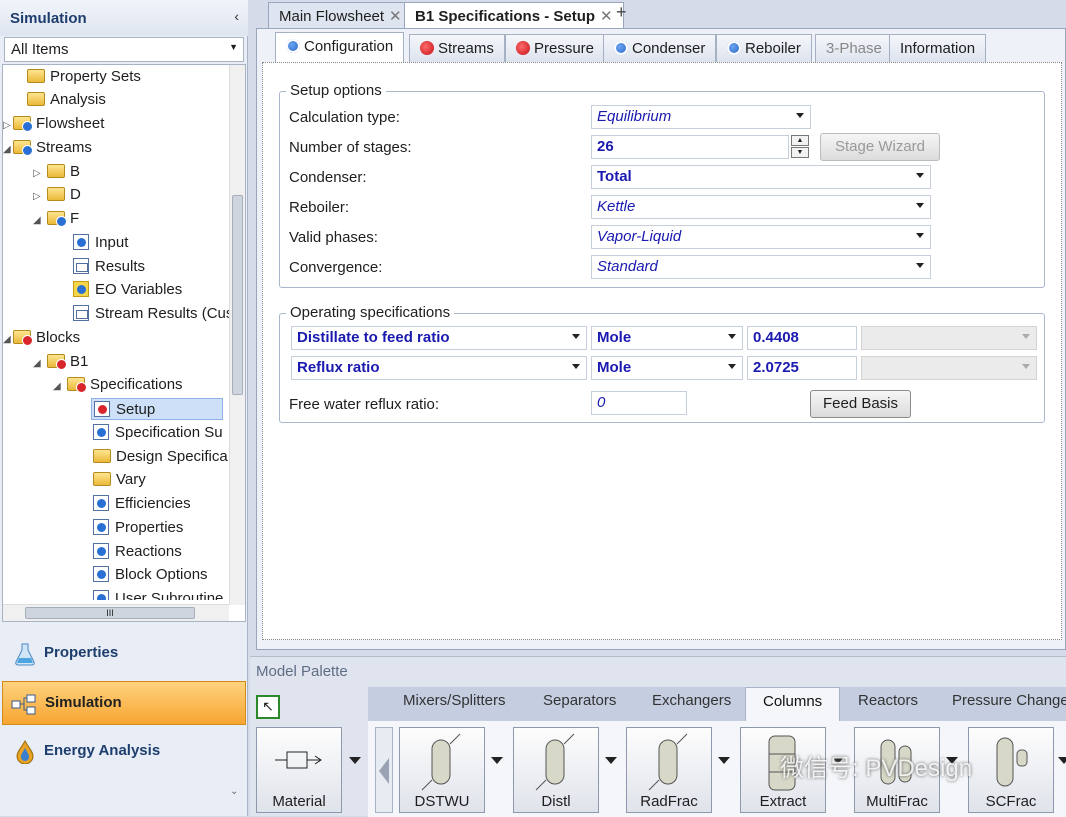  I want to click on palette-tab-separators: Separators, so click(579, 700).